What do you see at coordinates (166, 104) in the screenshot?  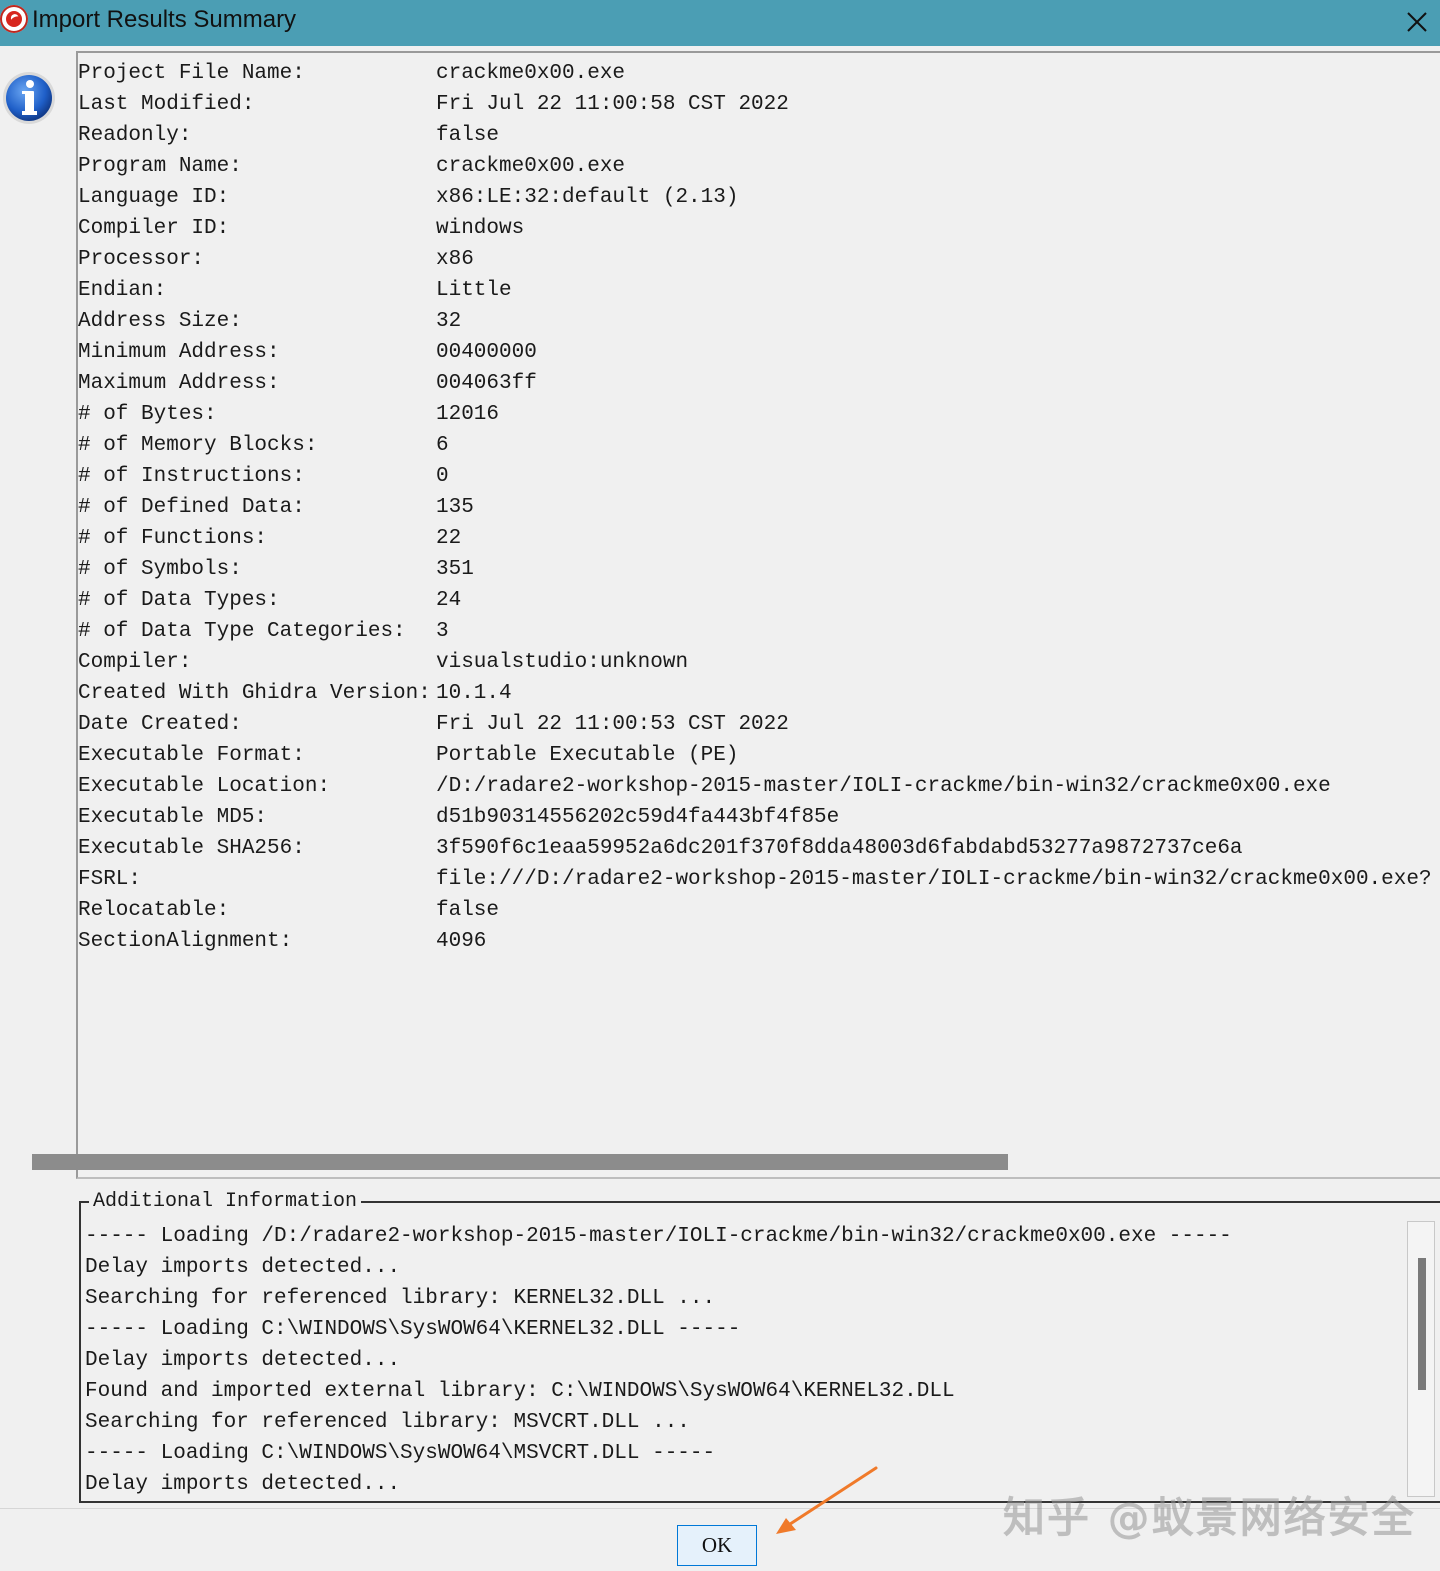 I see `summary-key: Last Modified:` at bounding box center [166, 104].